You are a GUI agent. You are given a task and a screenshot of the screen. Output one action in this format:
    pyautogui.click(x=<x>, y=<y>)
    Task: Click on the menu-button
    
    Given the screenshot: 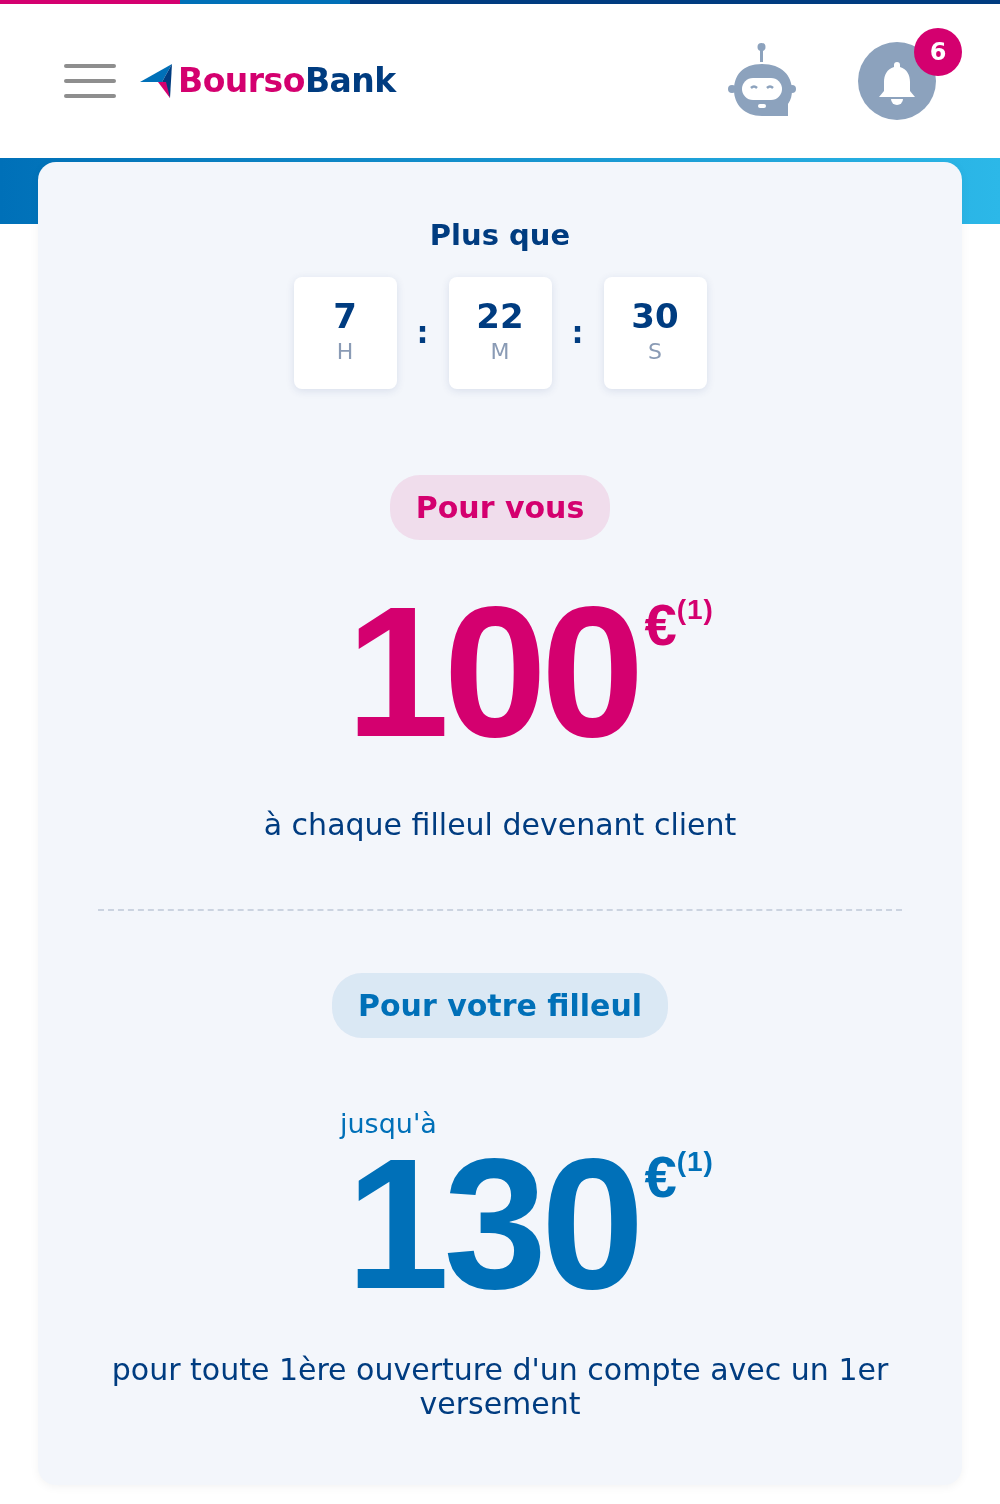 What is the action you would take?
    pyautogui.click(x=90, y=81)
    